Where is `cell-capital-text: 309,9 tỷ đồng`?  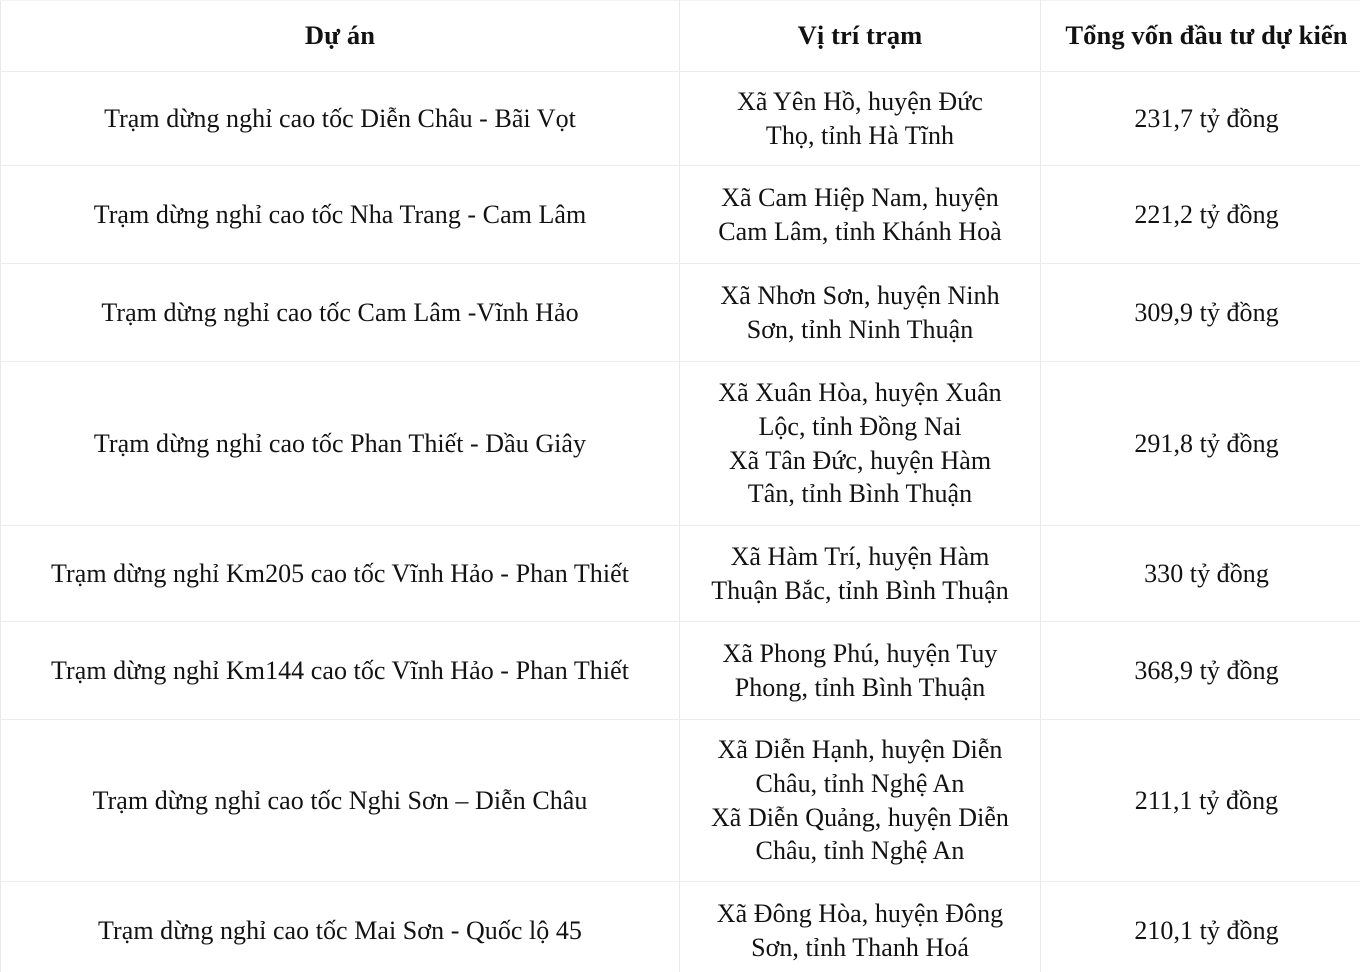
cell-capital-text: 309,9 tỷ đồng is located at coordinates (1206, 312).